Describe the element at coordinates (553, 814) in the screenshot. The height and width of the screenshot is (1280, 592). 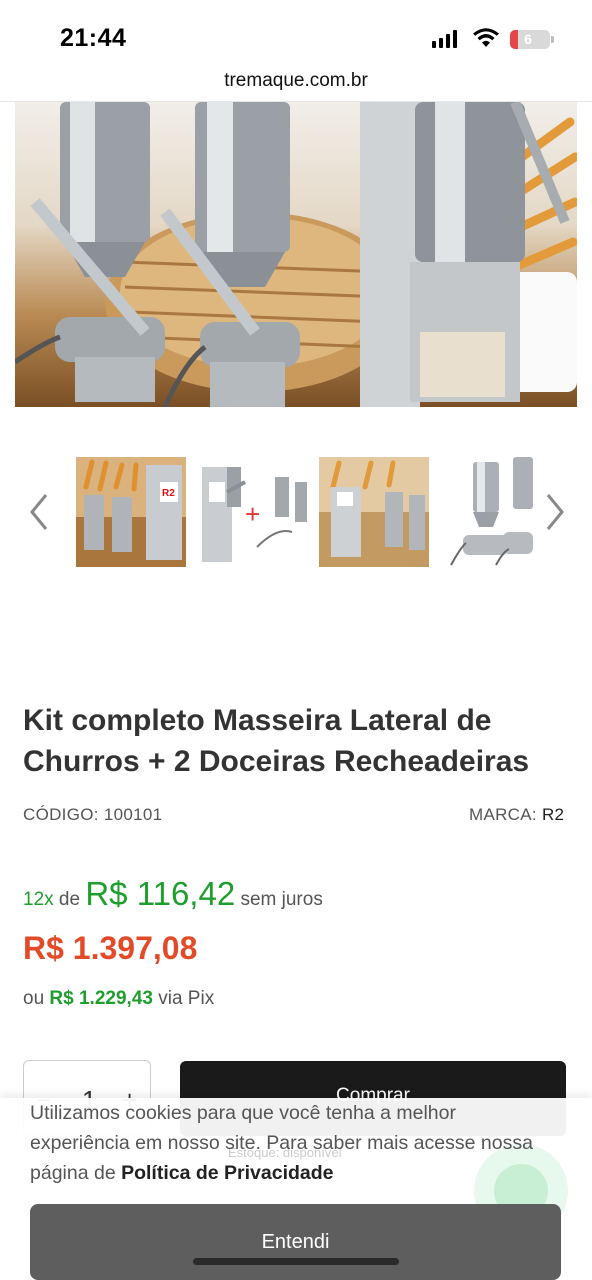
I see `product-brand-value: R2` at that location.